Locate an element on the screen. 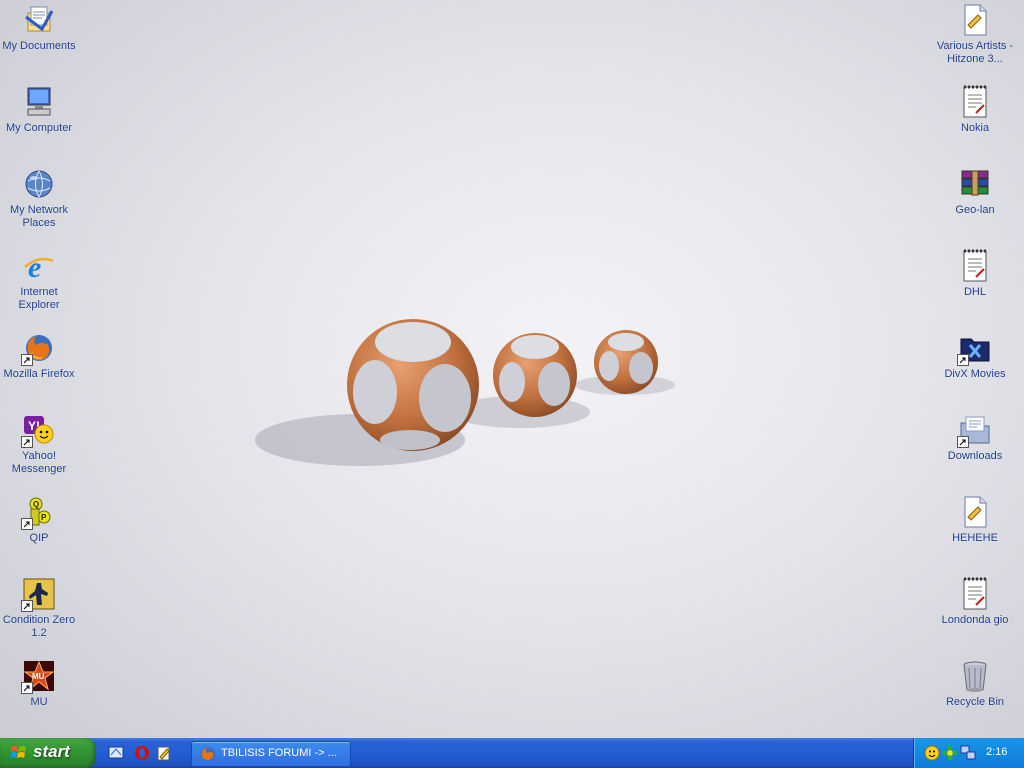 This screenshot has width=1024, height=768. cube-small is located at coordinates (626, 362).